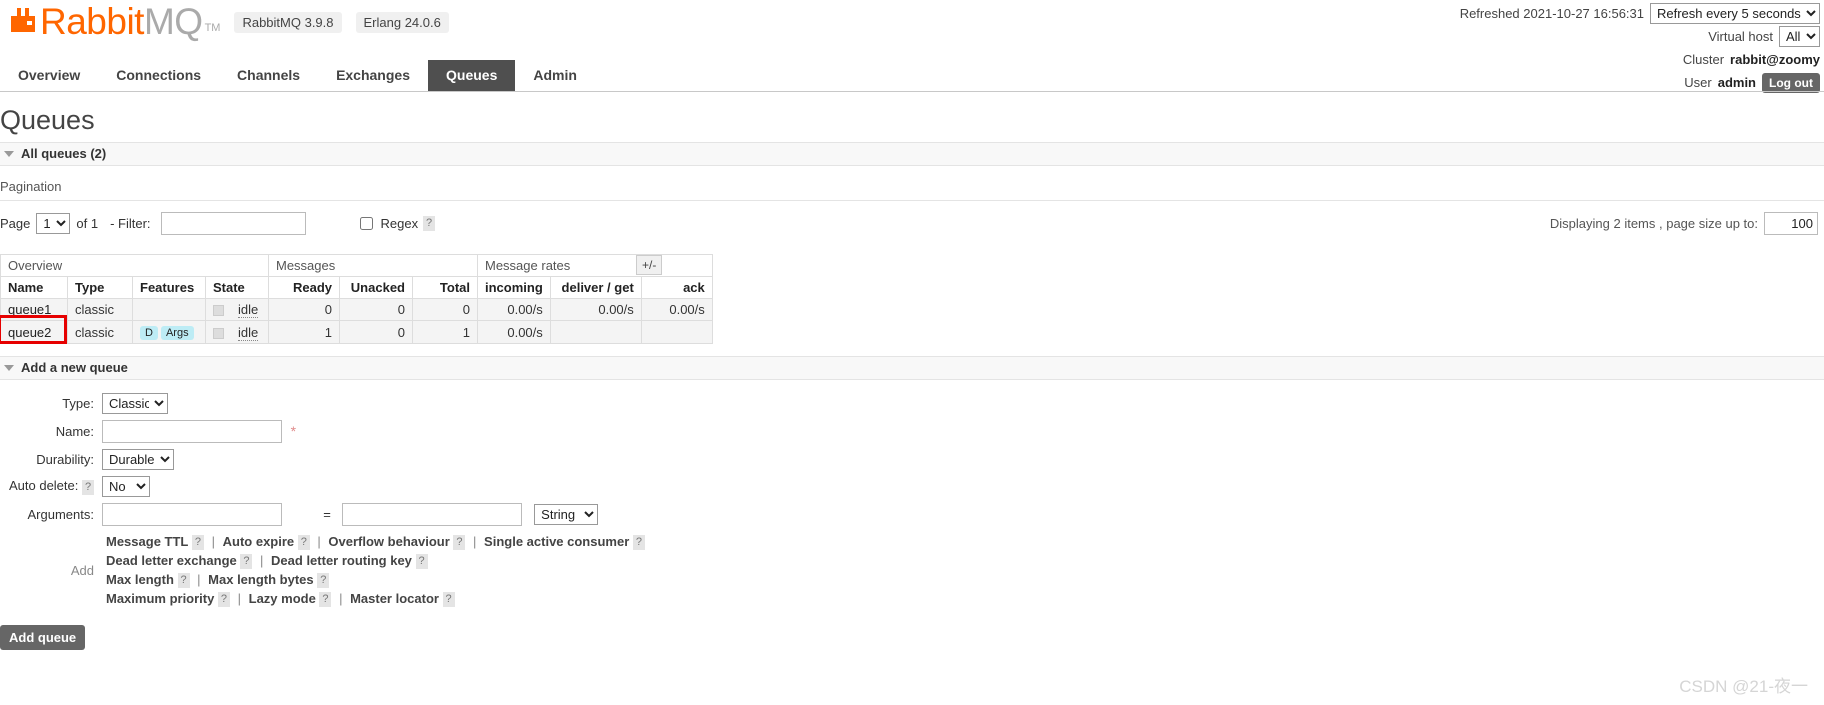 The image size is (1824, 705). I want to click on preset-master-locator-help-icon: ?, so click(448, 600).